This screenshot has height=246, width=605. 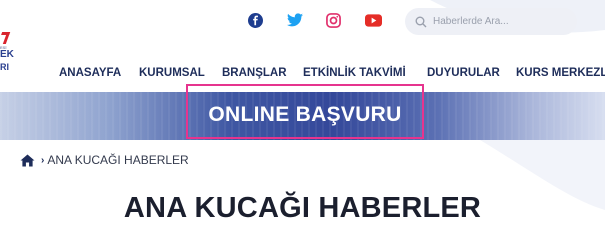 I want to click on page-title: ANA KUCAĞI HABERLER, so click(x=302, y=208).